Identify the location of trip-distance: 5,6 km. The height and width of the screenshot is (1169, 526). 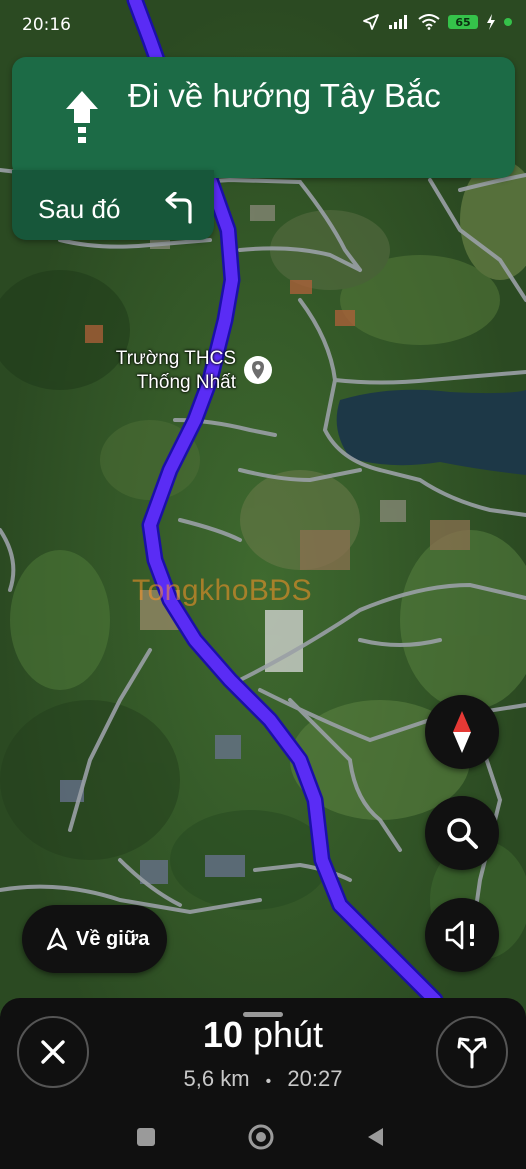
(216, 1078).